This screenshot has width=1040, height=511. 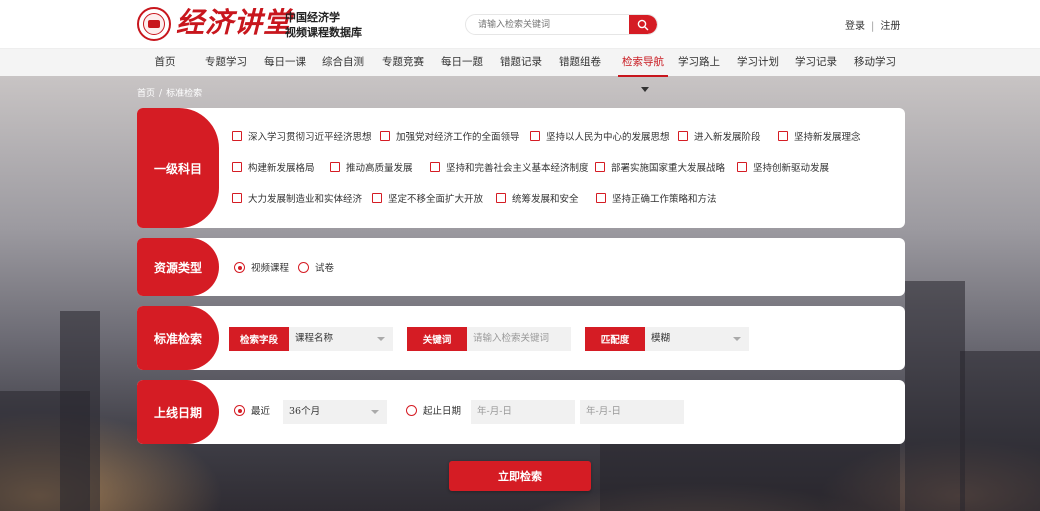 I want to click on subject-checkbox: 坚持正确工作策略和方法, so click(x=656, y=199).